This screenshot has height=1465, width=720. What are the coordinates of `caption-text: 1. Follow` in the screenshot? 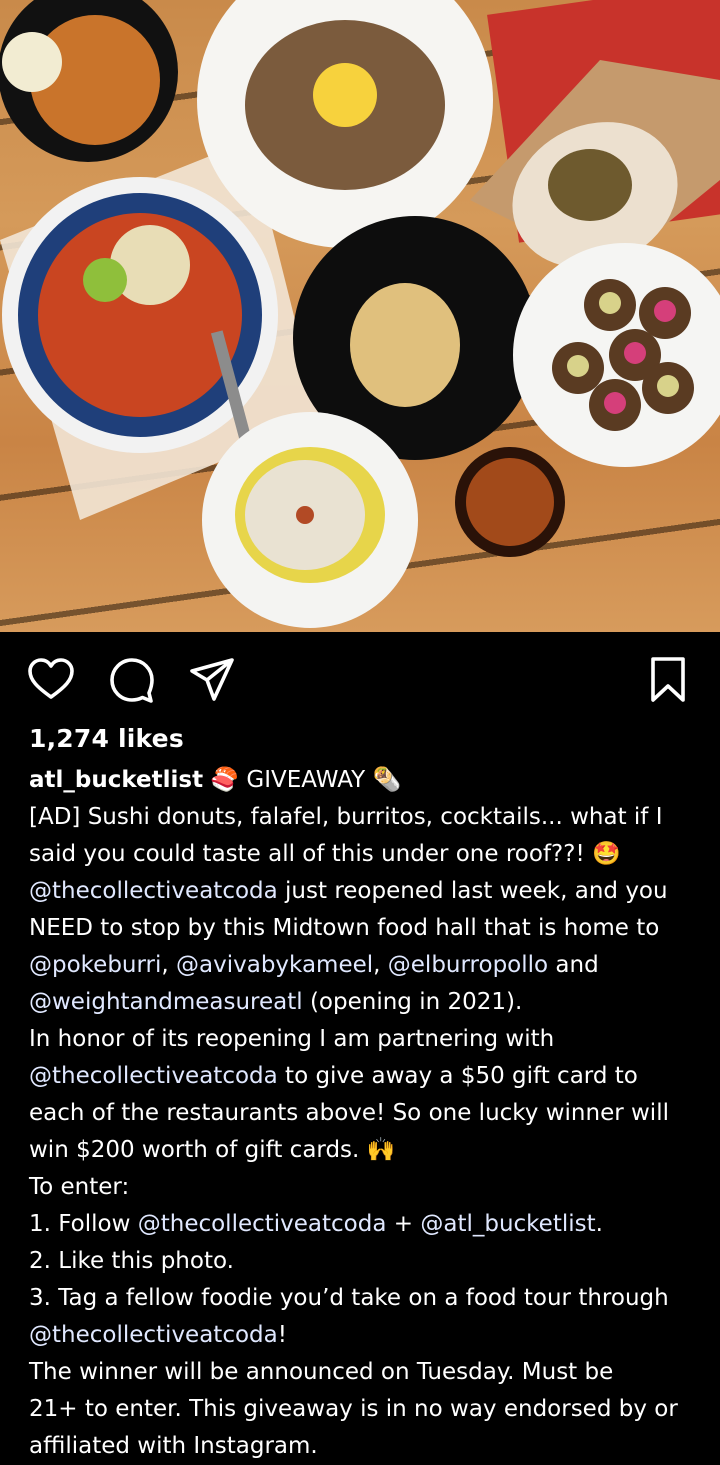 It's located at (83, 1224).